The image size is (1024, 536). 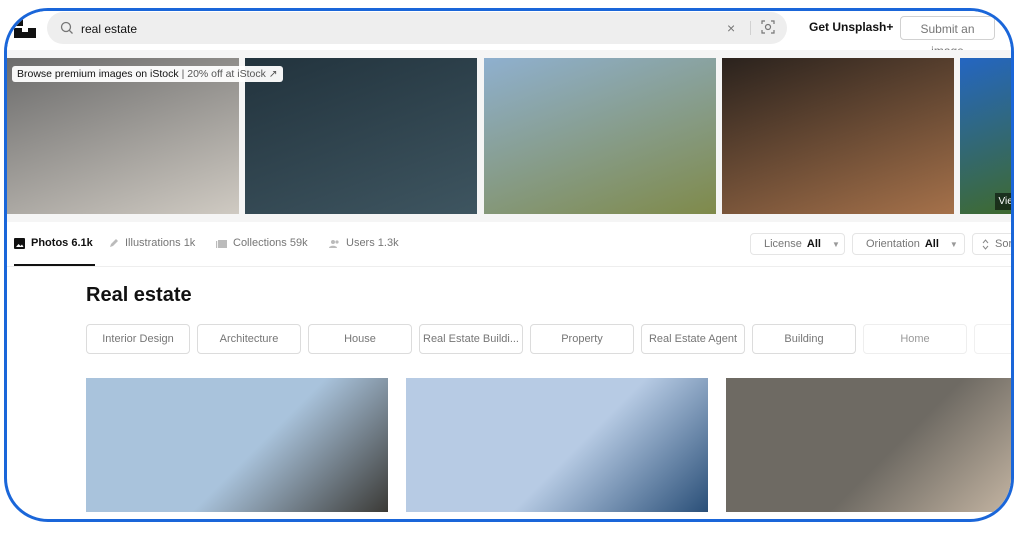 What do you see at coordinates (62, 243) in the screenshot?
I see `tab-label: Photos 6.1k` at bounding box center [62, 243].